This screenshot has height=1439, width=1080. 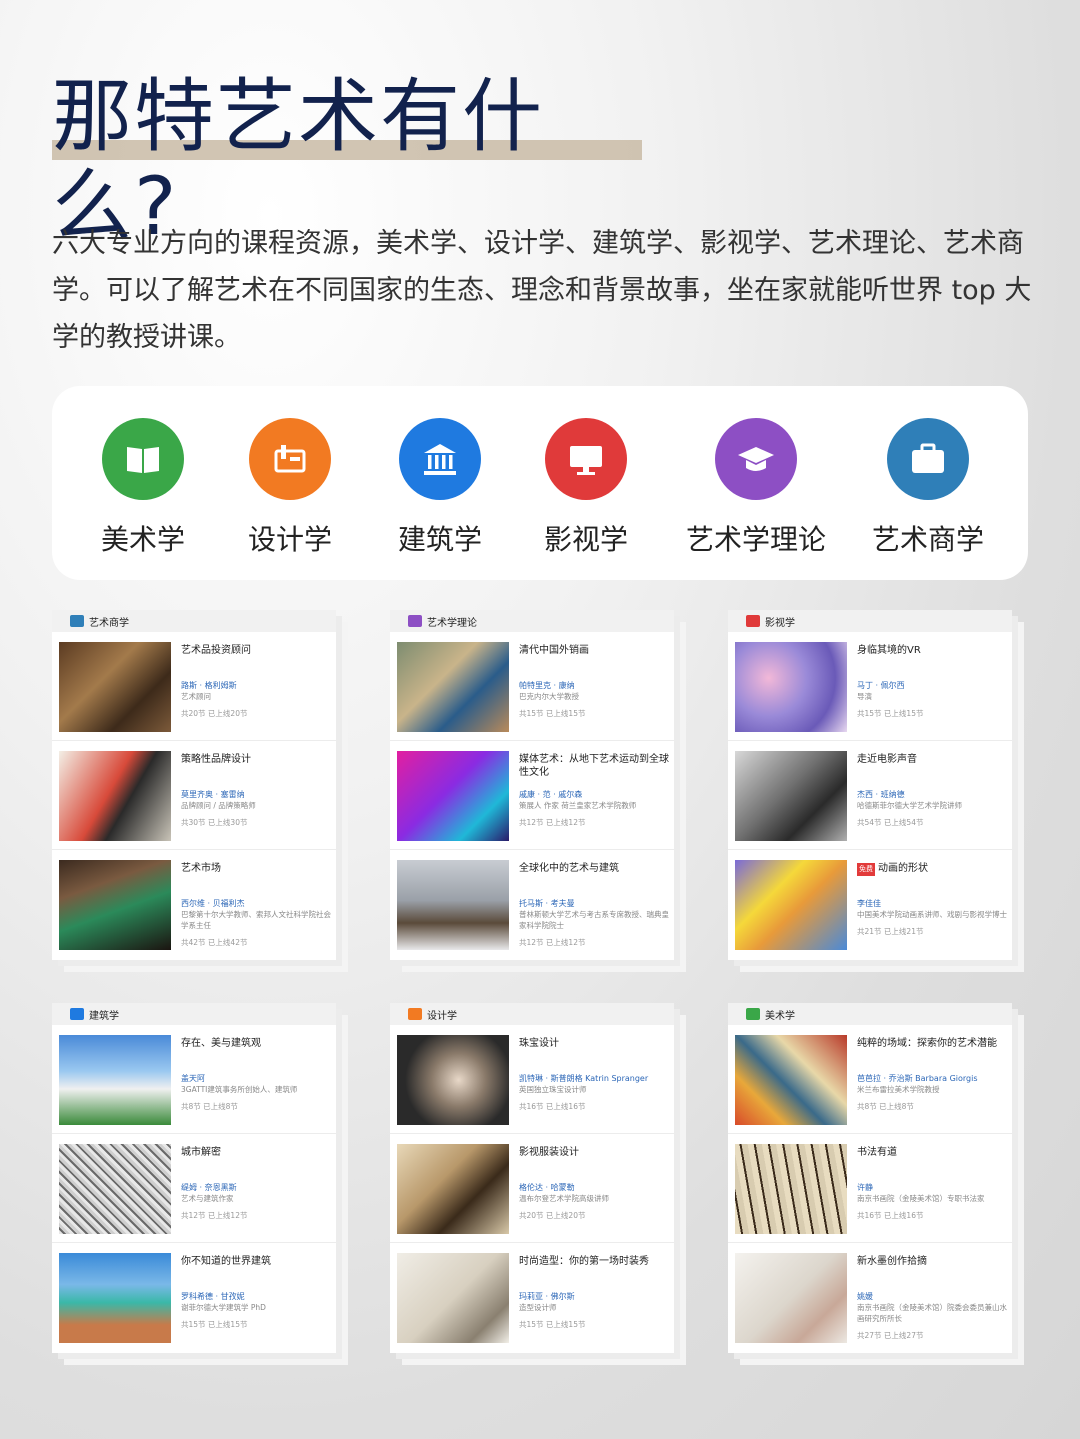 I want to click on course-teacher: 杰西 · 班纳德, so click(x=881, y=794).